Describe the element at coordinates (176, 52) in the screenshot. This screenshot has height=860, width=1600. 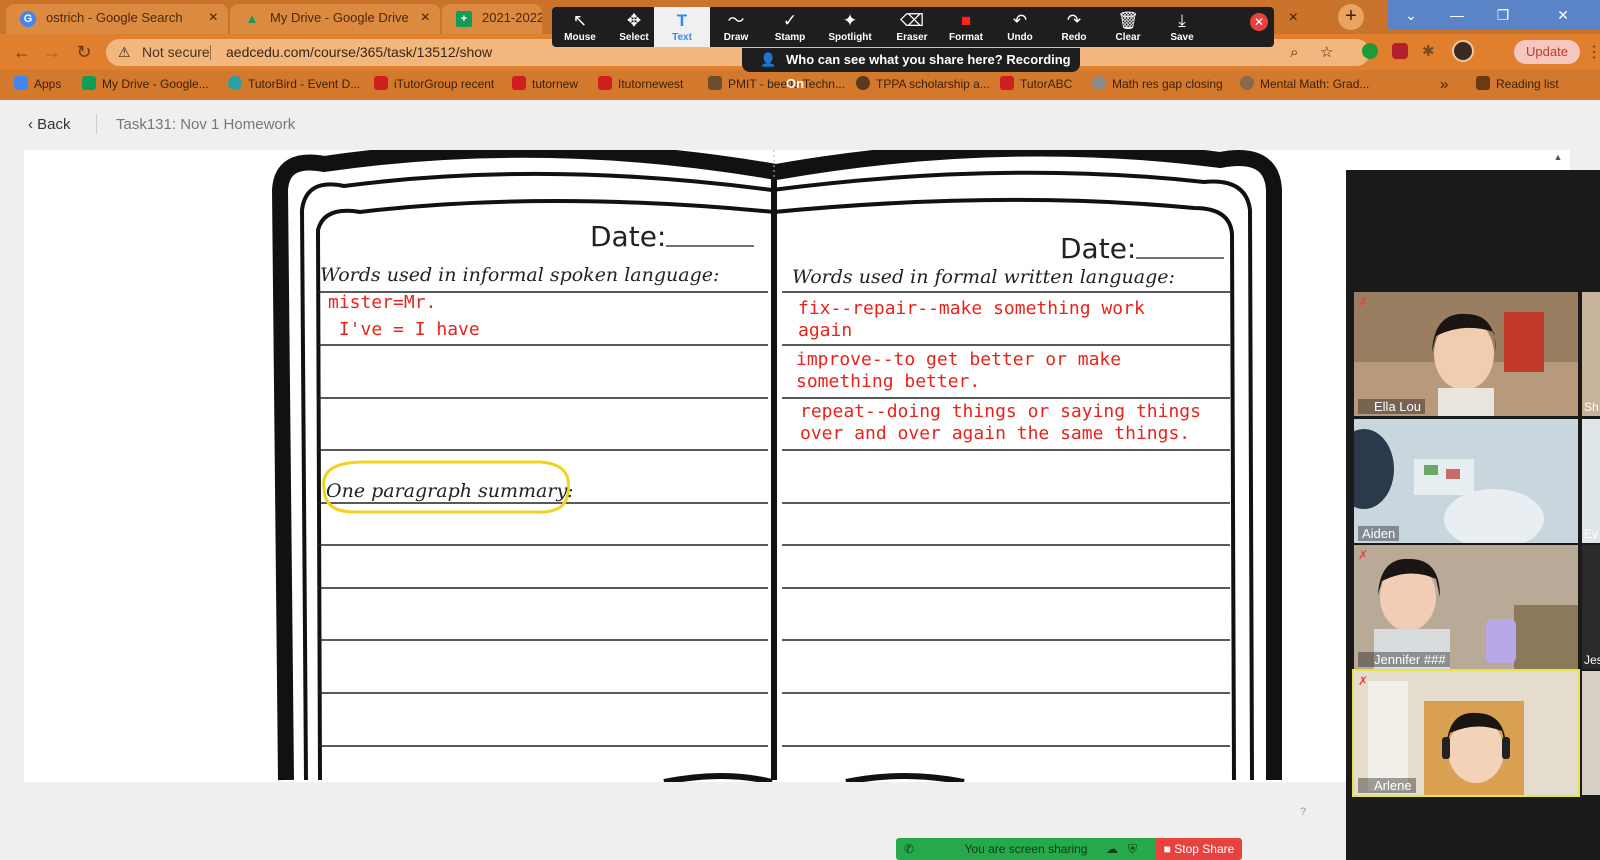
I see `security-label: Not secure` at that location.